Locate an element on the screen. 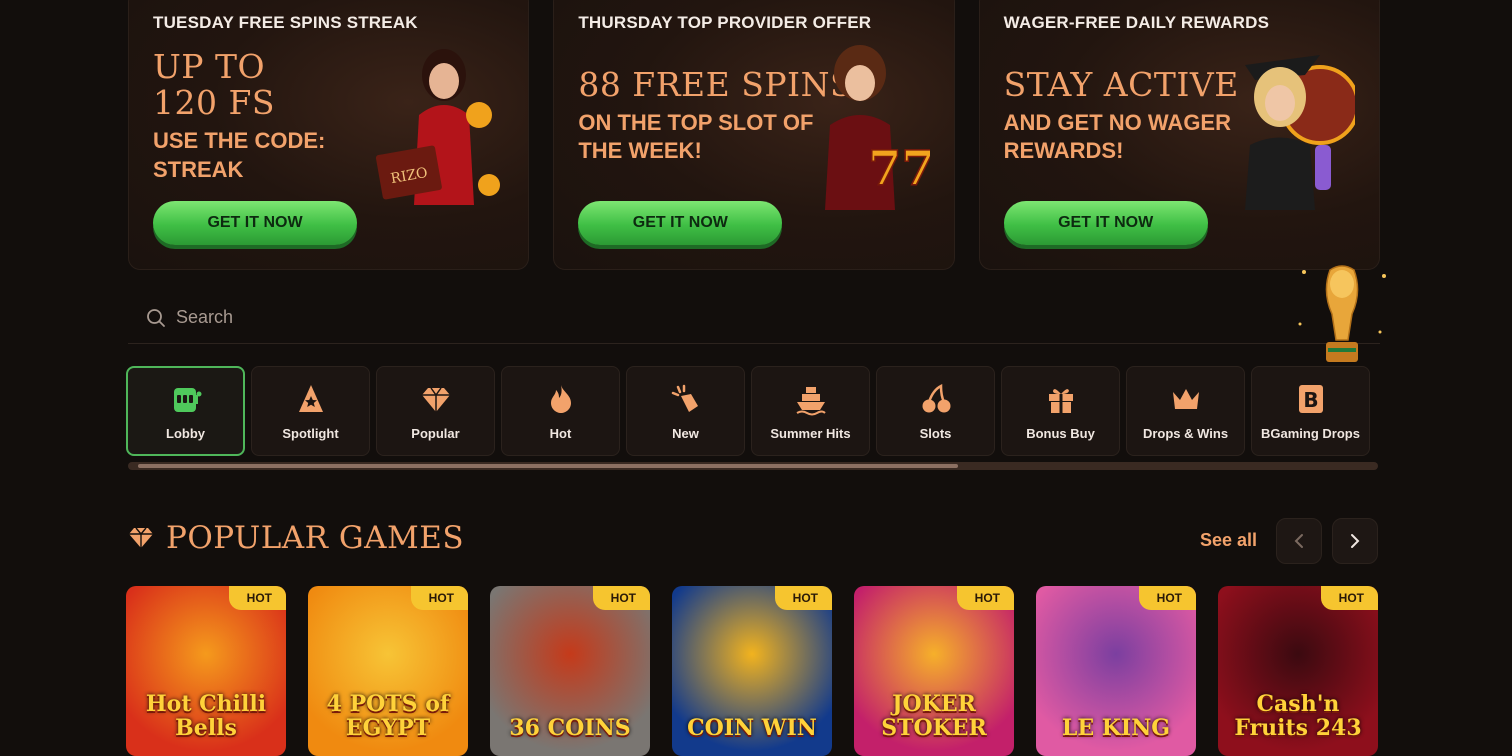 This screenshot has height=756, width=1512. tab-summer-hits: Summer Hits is located at coordinates (810, 411).